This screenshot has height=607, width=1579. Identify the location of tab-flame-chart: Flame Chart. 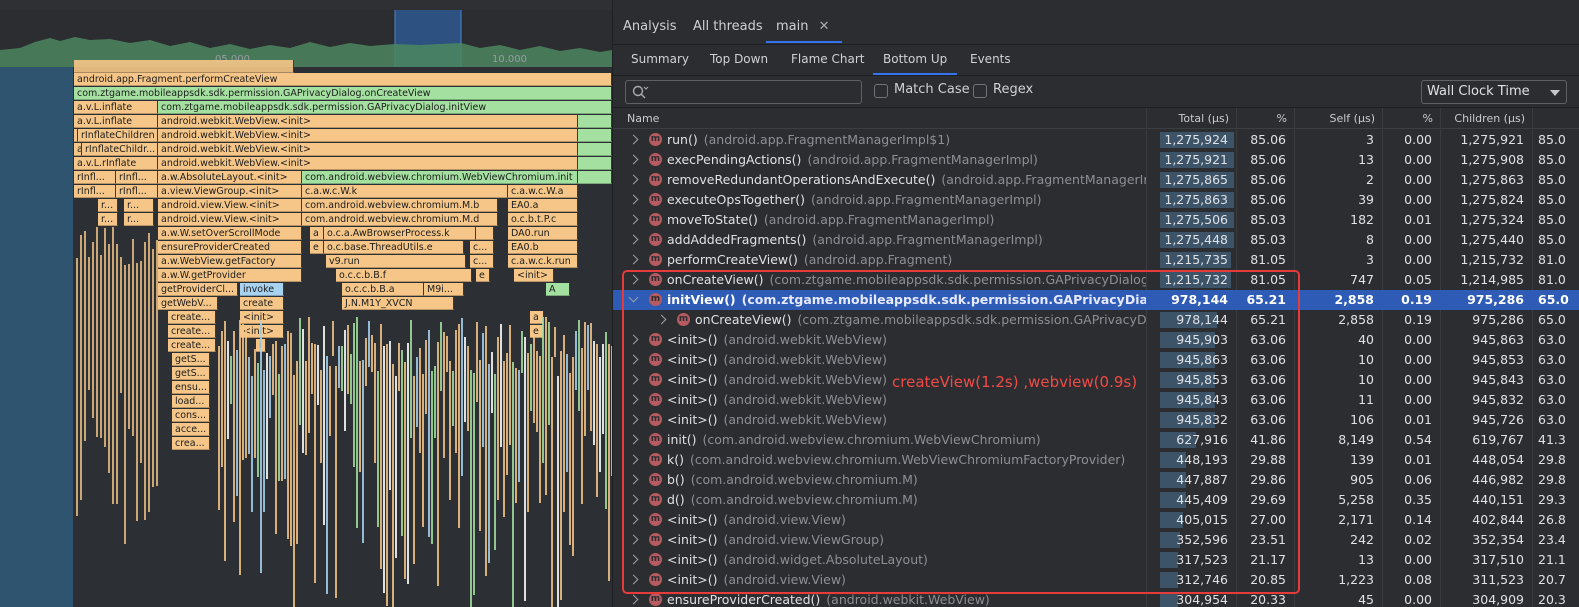
(827, 60).